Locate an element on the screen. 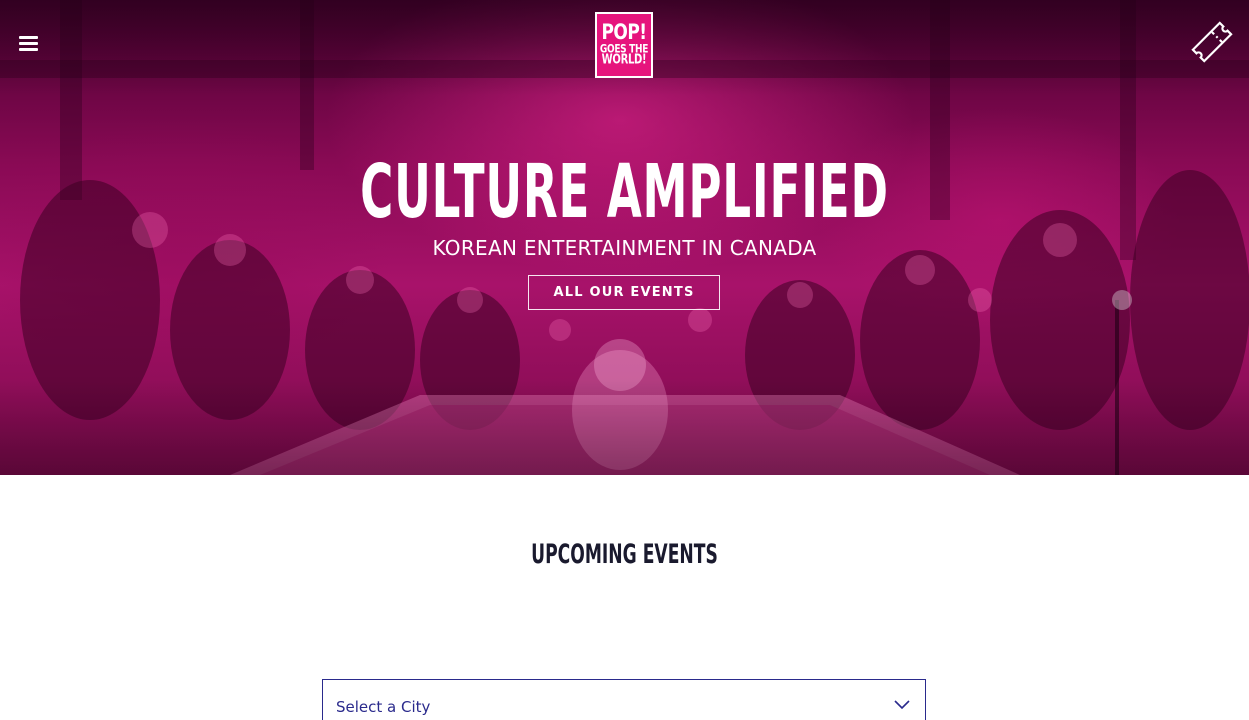 Image resolution: width=1249 pixels, height=720 pixels. site-logo: POP! GOES THE WORLD! is located at coordinates (624, 45).